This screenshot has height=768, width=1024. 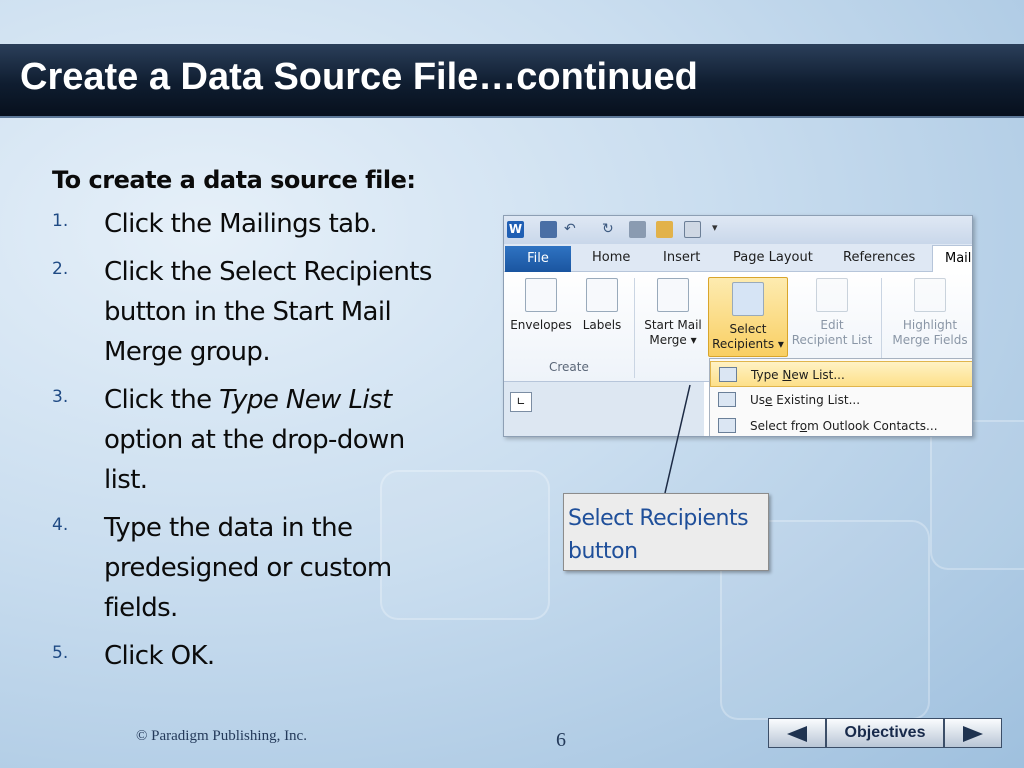 I want to click on previous-button, so click(x=797, y=733).